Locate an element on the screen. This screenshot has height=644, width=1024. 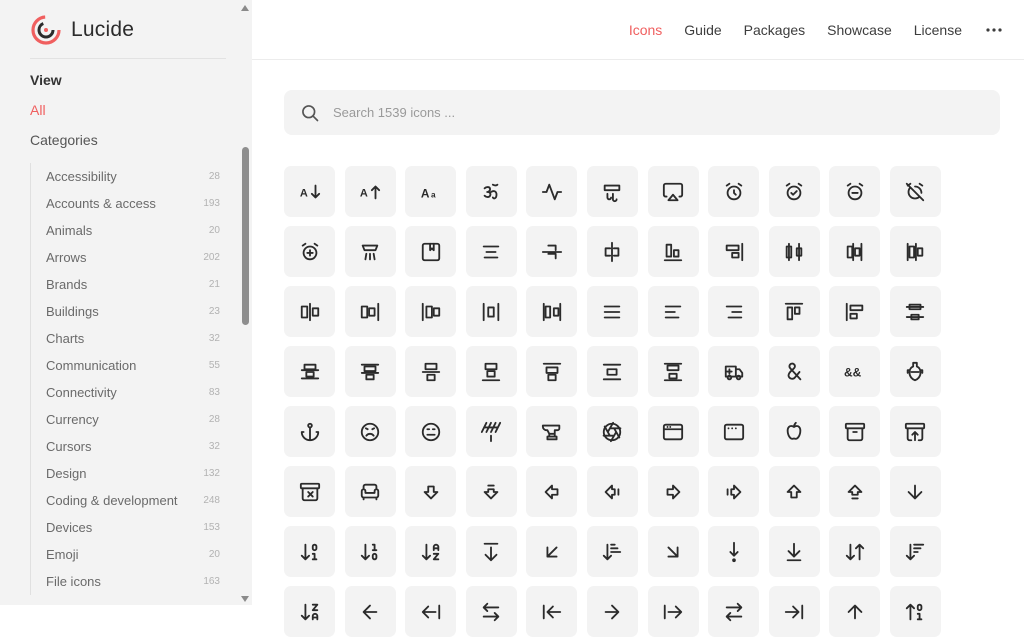
category-item: Brands 21 is located at coordinates (125, 284).